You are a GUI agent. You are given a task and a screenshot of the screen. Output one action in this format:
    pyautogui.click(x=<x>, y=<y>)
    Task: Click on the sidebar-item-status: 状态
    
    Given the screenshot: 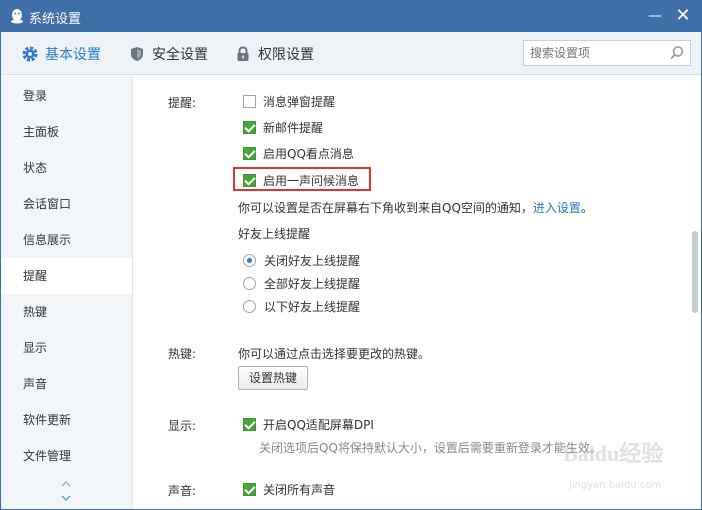 What is the action you would take?
    pyautogui.click(x=66, y=168)
    